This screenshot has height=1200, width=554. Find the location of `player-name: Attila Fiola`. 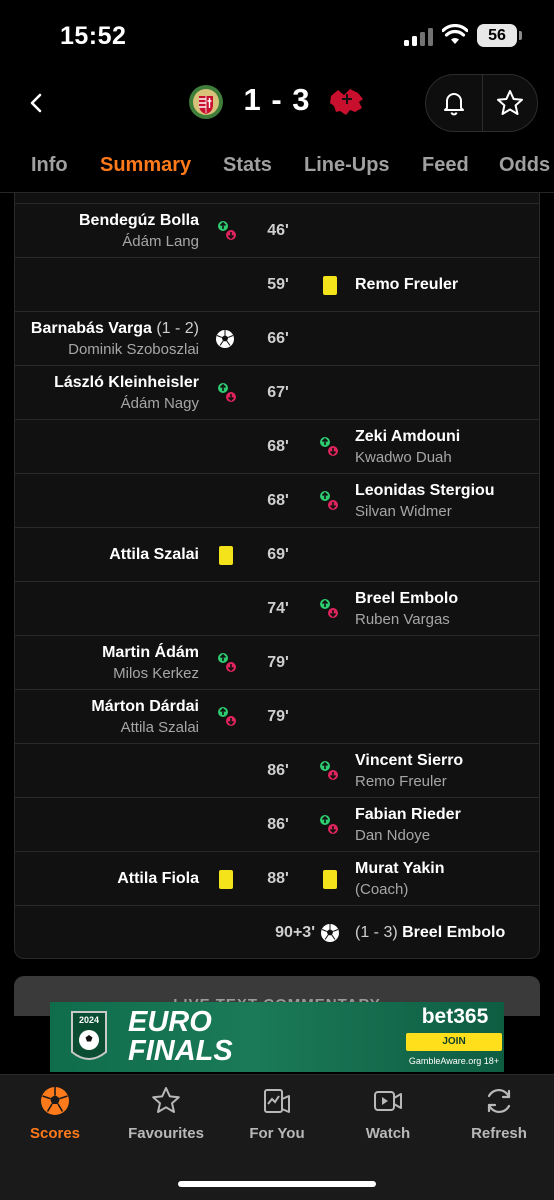

player-name: Attila Fiola is located at coordinates (158, 878).